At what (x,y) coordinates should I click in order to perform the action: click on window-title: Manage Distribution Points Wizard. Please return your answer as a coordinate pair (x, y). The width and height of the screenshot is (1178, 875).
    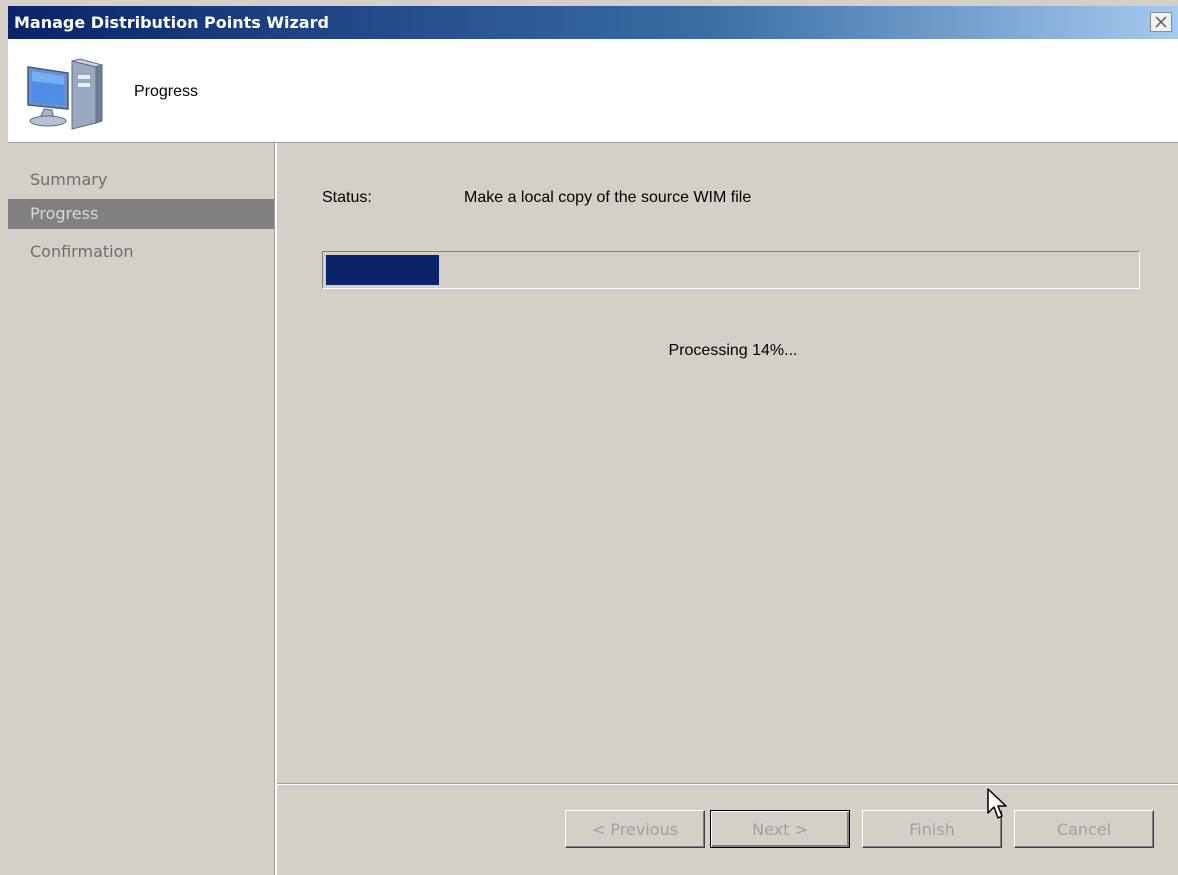
    Looking at the image, I should click on (171, 22).